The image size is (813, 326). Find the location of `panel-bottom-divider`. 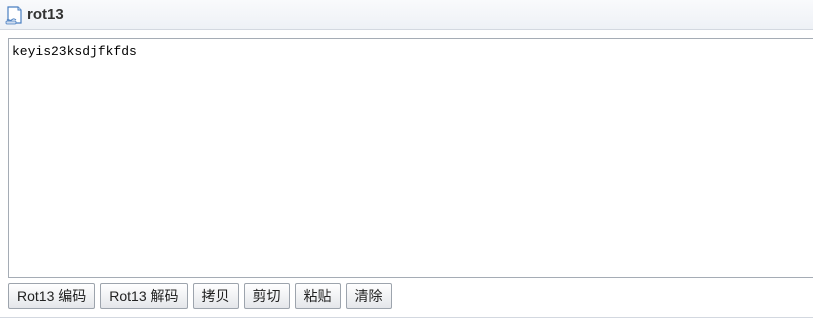

panel-bottom-divider is located at coordinates (406, 317).